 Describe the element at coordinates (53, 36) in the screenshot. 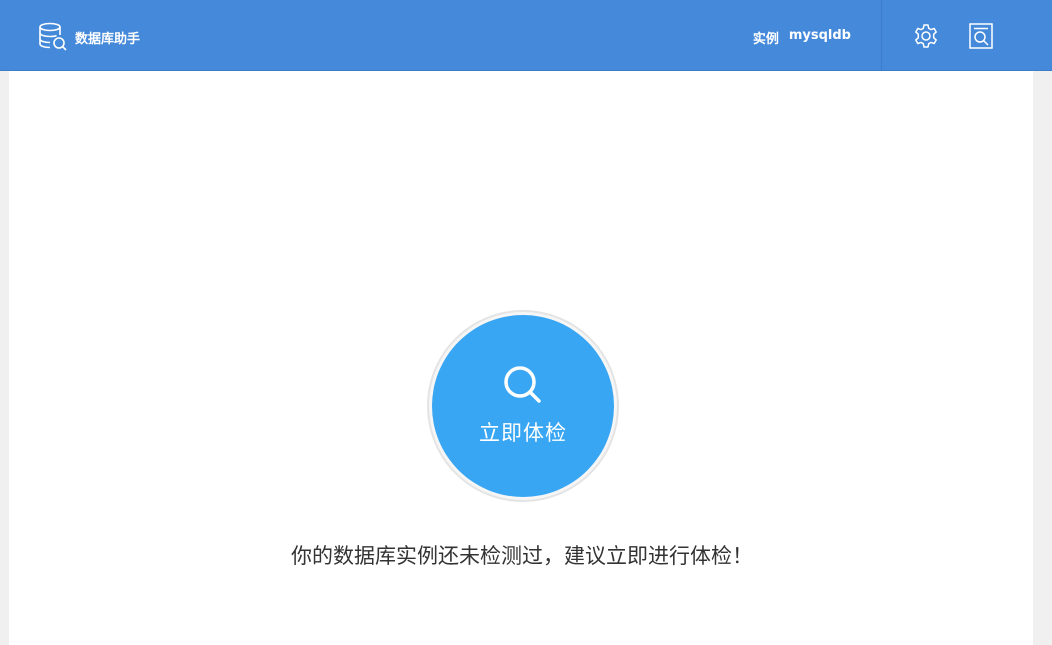

I see `database-search-icon` at that location.